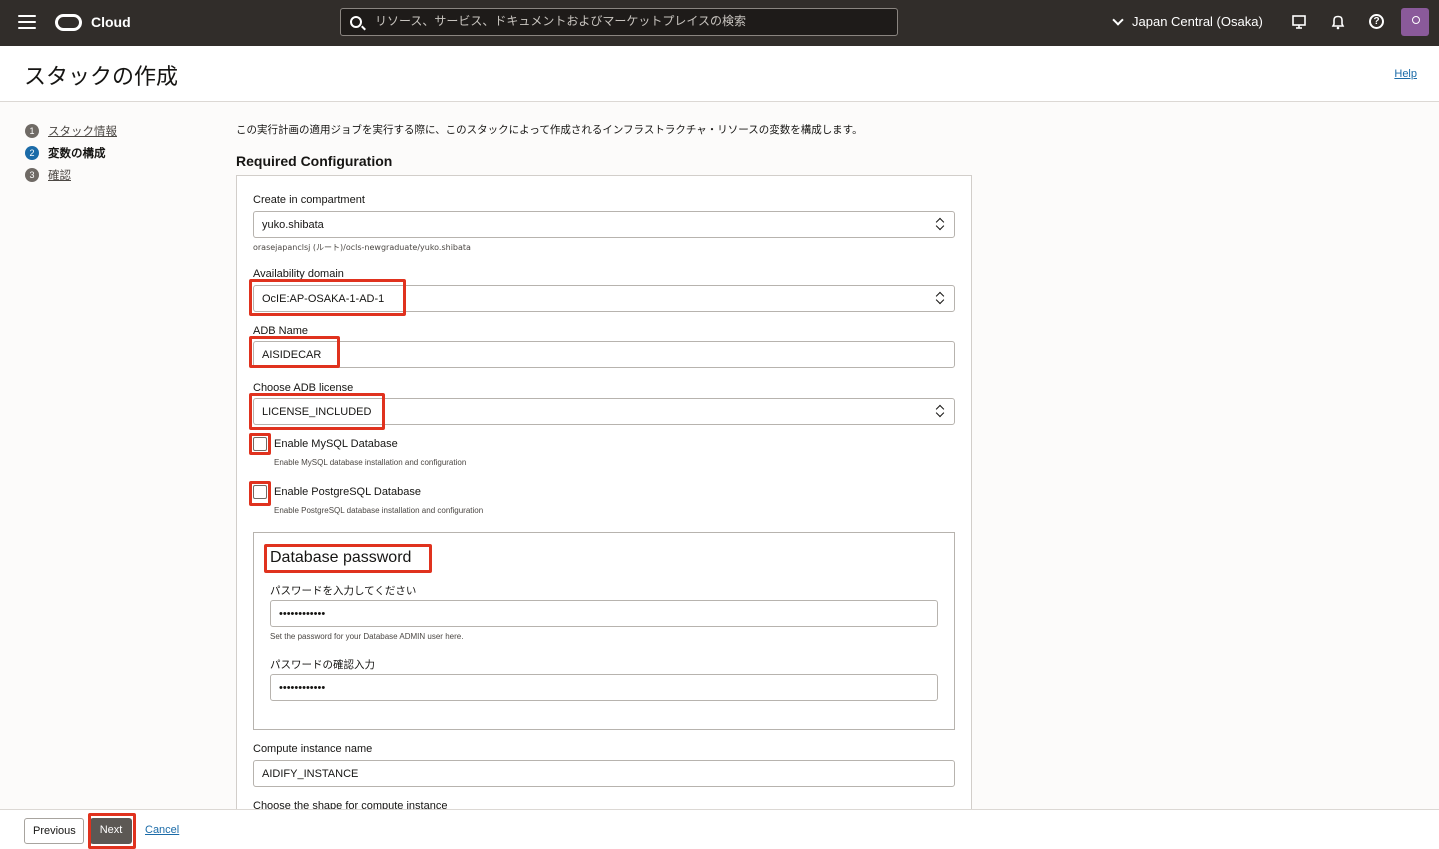 The width and height of the screenshot is (1439, 849). Describe the element at coordinates (317, 412) in the screenshot. I see `adb-license-value: LICENSE_INCLUDED` at that location.